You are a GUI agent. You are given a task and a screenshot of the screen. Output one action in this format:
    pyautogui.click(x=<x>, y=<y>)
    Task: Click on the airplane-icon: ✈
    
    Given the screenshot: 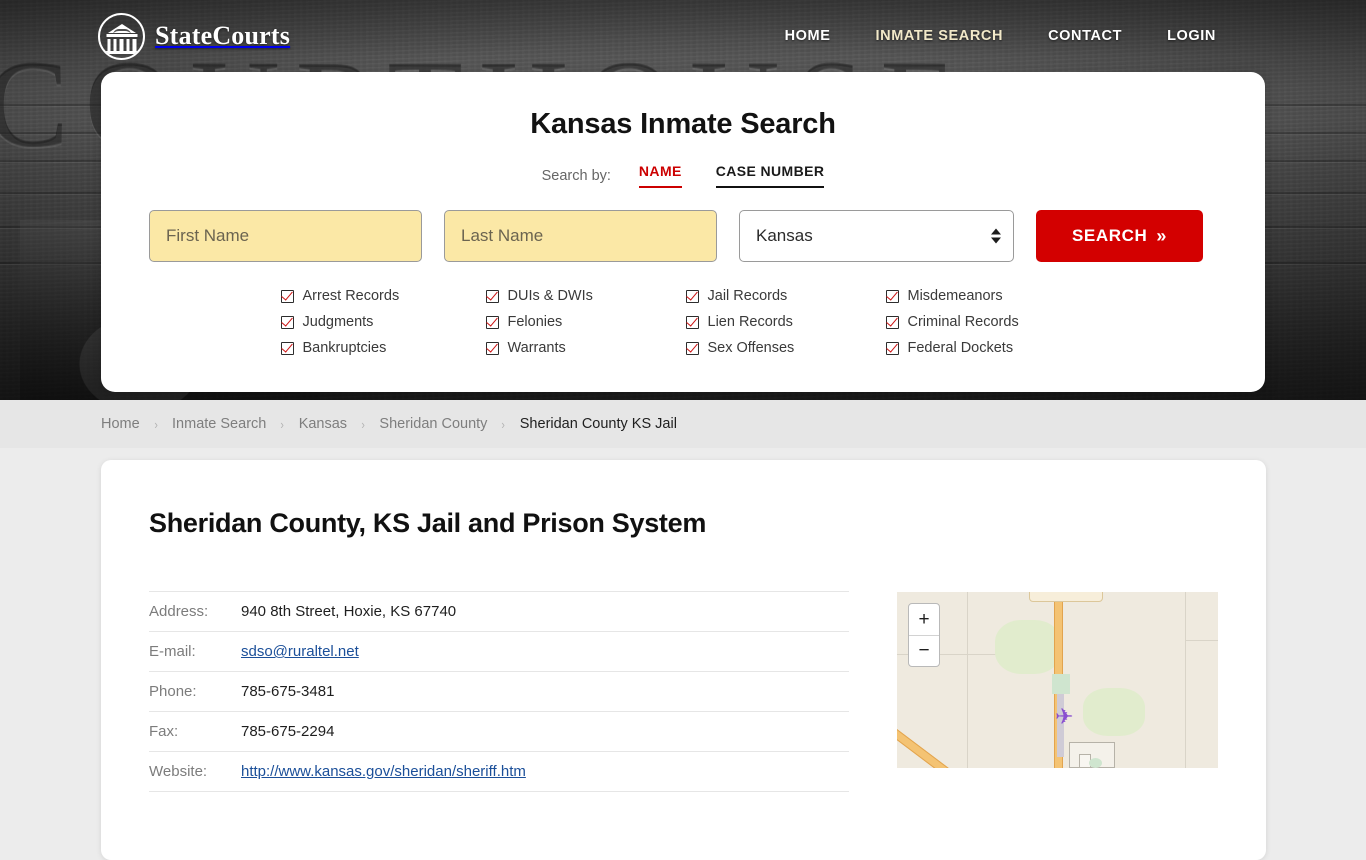 What is the action you would take?
    pyautogui.click(x=1064, y=716)
    